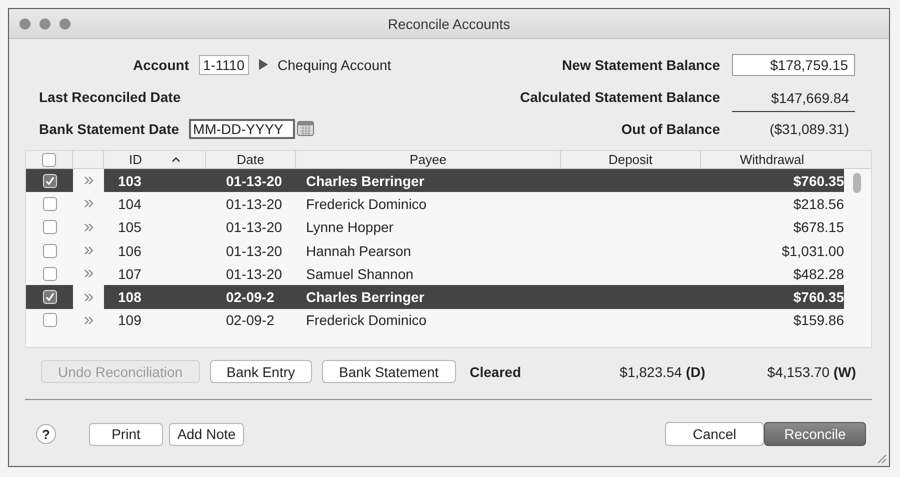  I want to click on table-cell-text: $159.86, so click(818, 320).